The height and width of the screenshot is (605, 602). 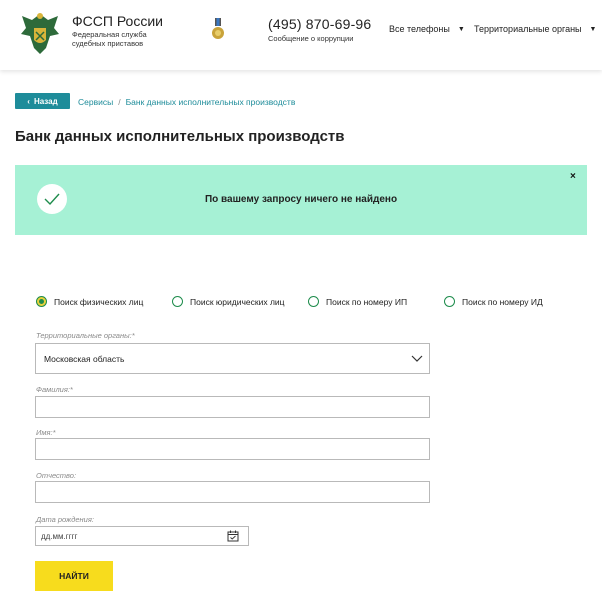 I want to click on radio-individuals: Поиск физических лиц, so click(x=89, y=301).